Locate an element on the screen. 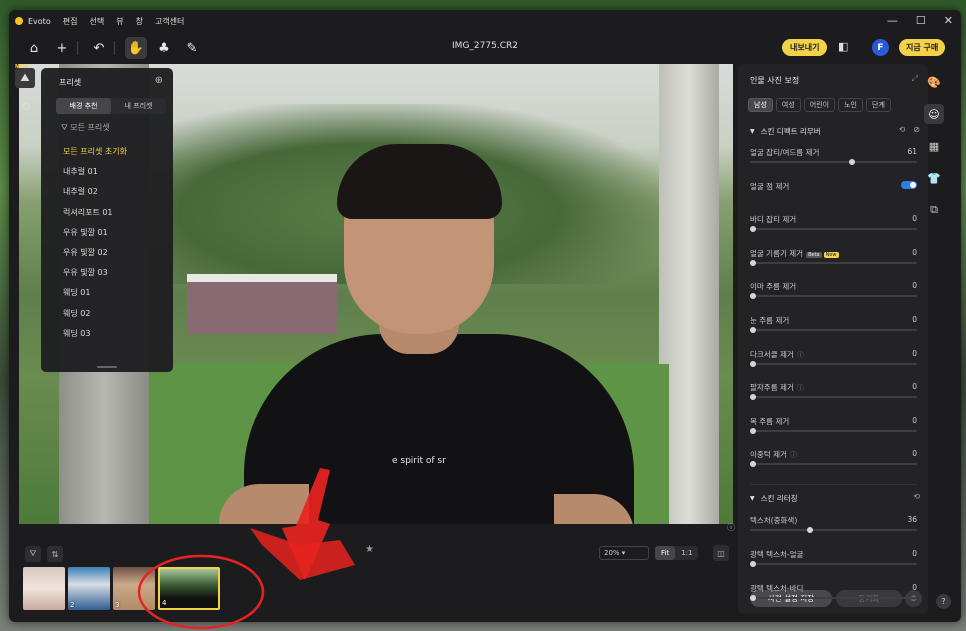 The height and width of the screenshot is (631, 966). section-title: 스킨 디펙트 리무버 is located at coordinates (790, 131).